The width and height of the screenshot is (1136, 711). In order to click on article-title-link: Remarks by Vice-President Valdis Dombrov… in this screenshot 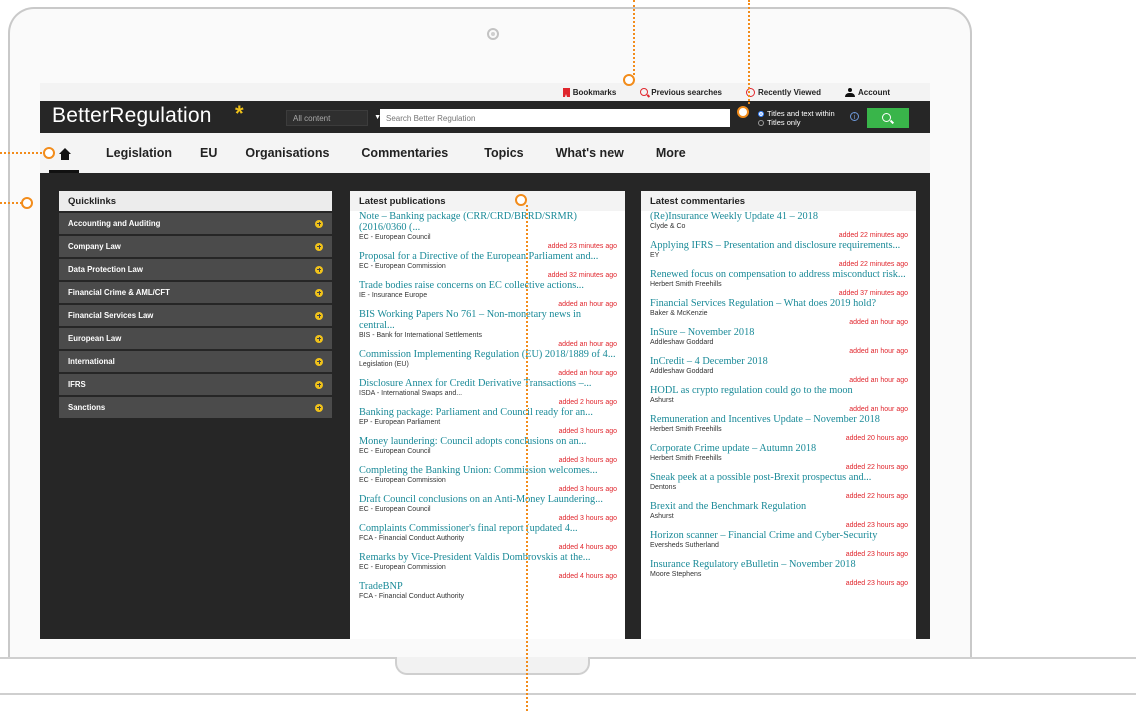, I will do `click(488, 557)`.